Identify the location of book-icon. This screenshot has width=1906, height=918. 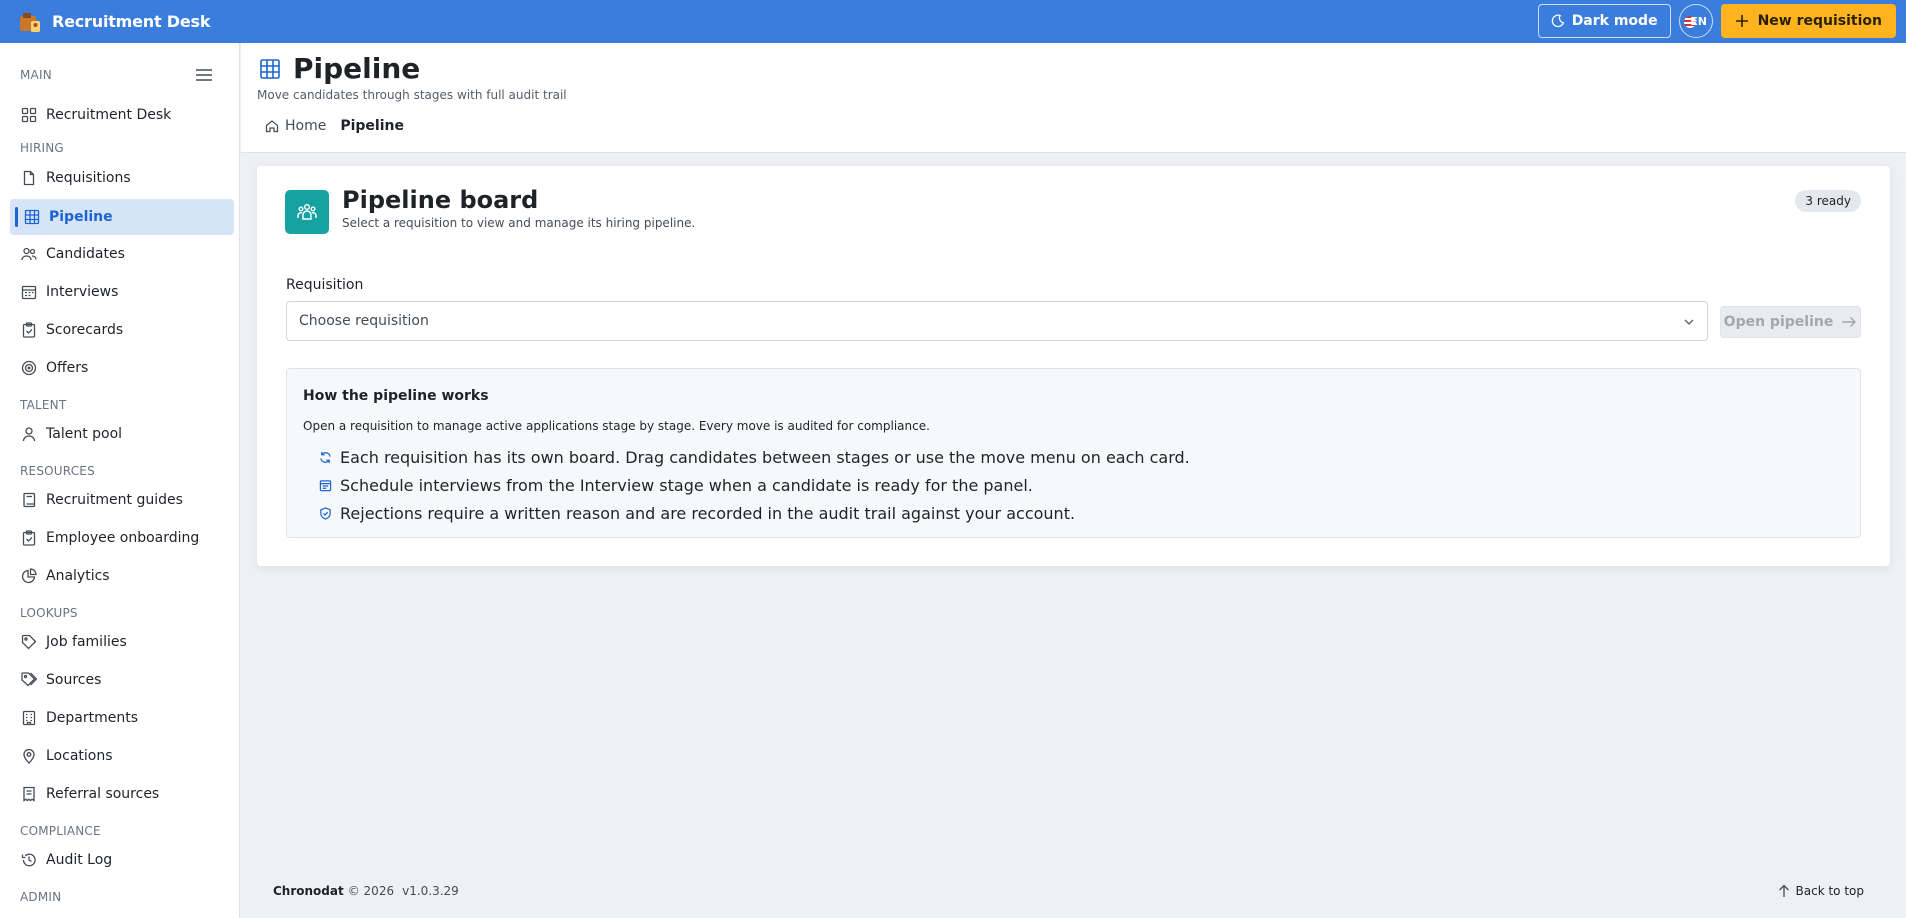
(29, 500).